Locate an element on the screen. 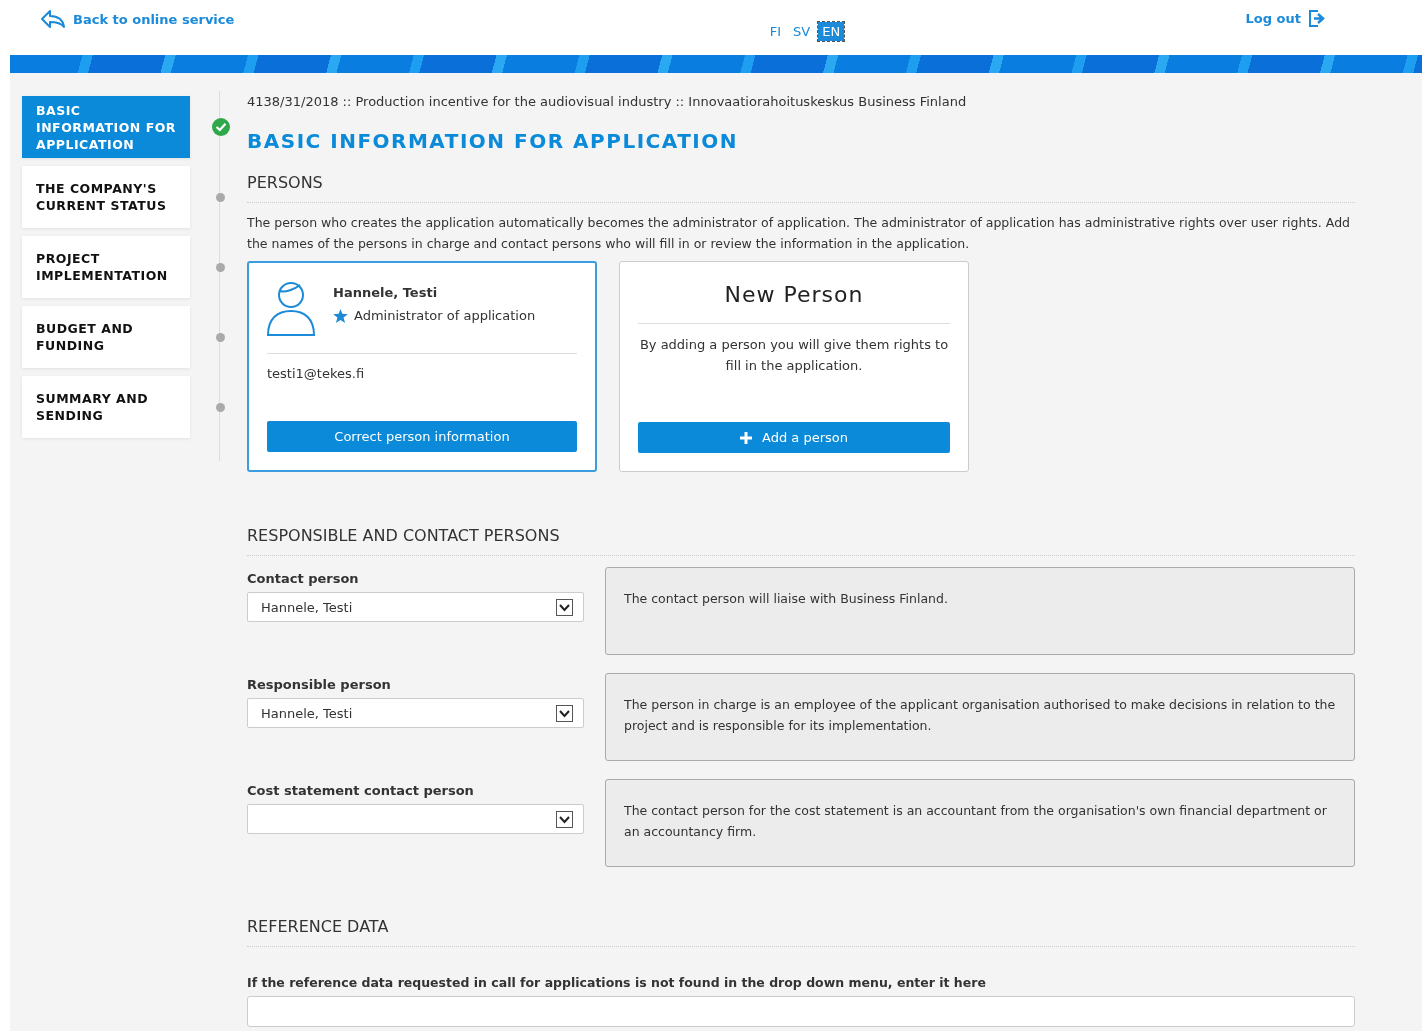 The width and height of the screenshot is (1422, 1031). plus-icon is located at coordinates (746, 437).